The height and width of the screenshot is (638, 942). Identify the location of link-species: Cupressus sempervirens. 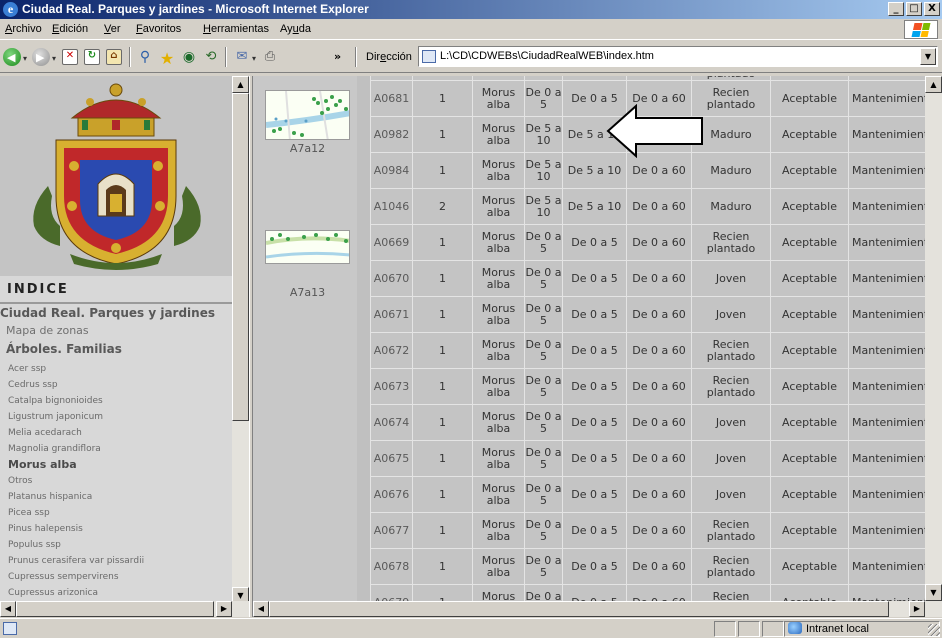
(63, 577).